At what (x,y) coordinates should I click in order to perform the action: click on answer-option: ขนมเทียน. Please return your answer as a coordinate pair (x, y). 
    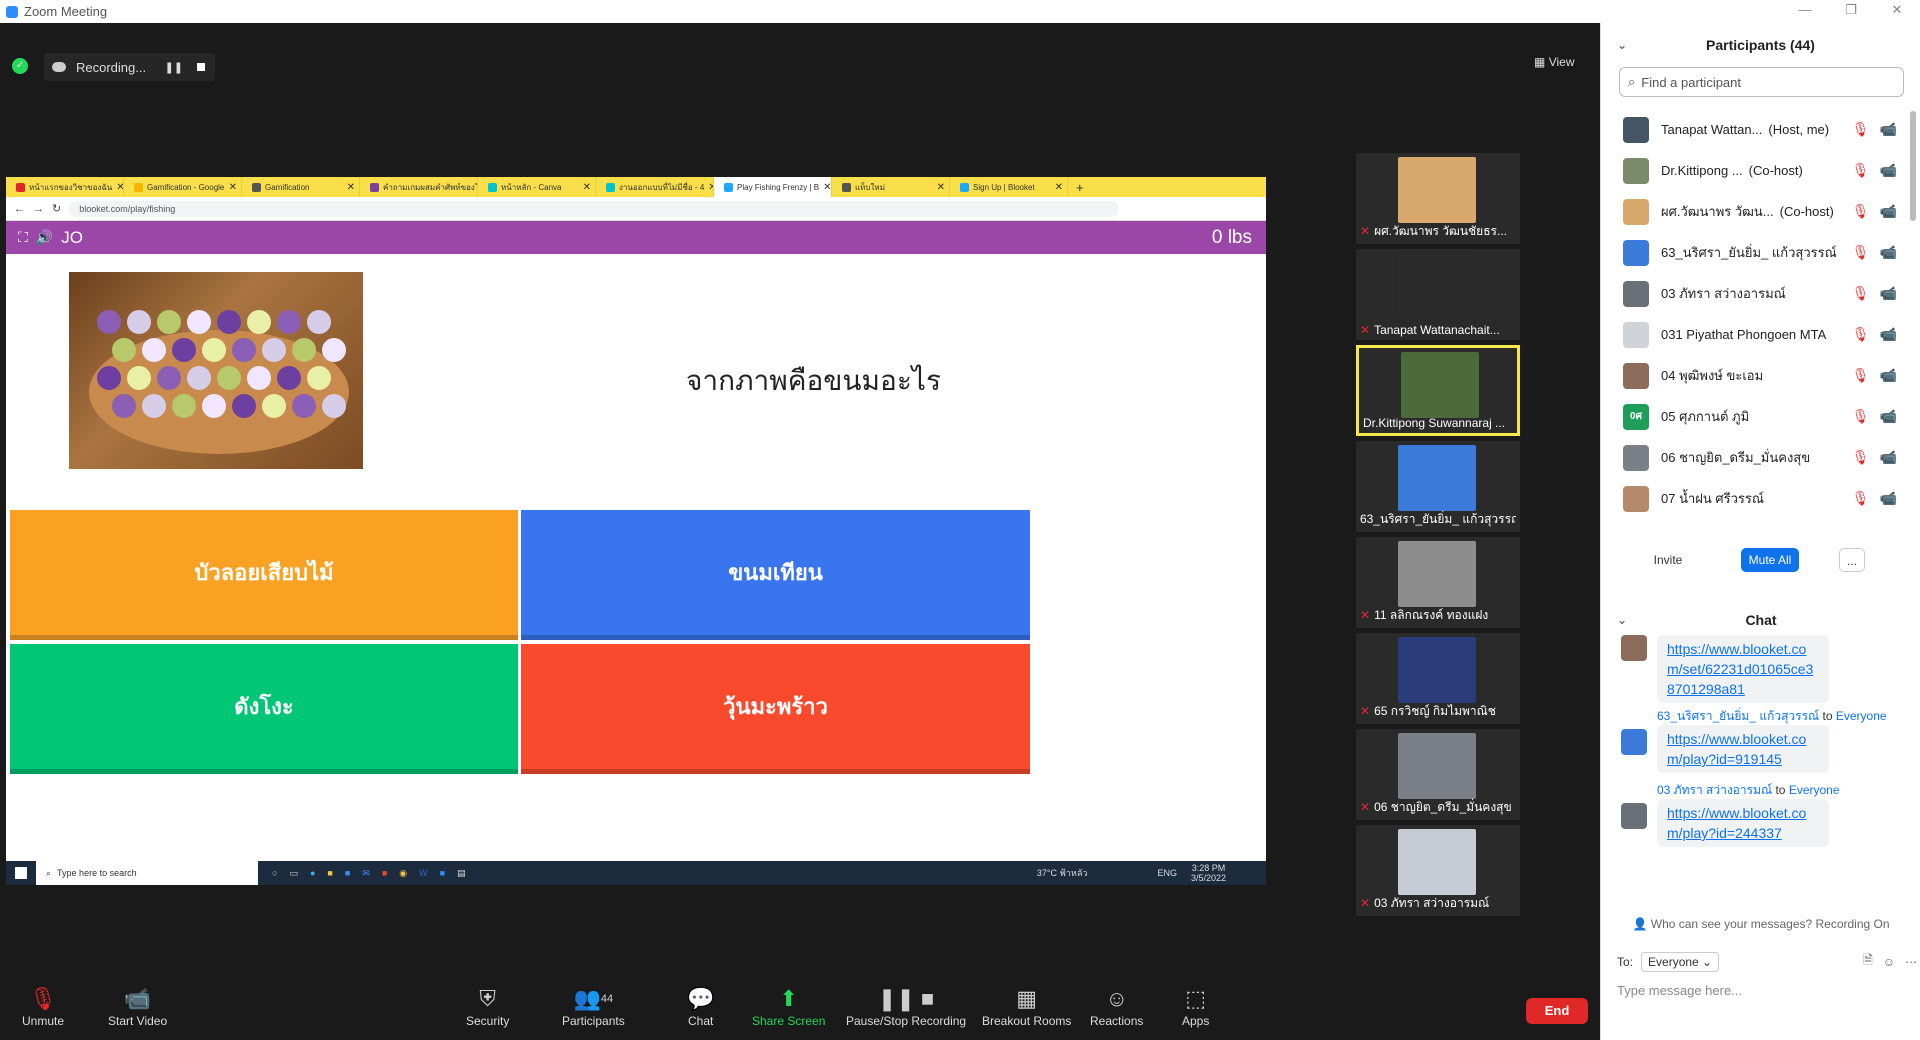
    Looking at the image, I should click on (775, 575).